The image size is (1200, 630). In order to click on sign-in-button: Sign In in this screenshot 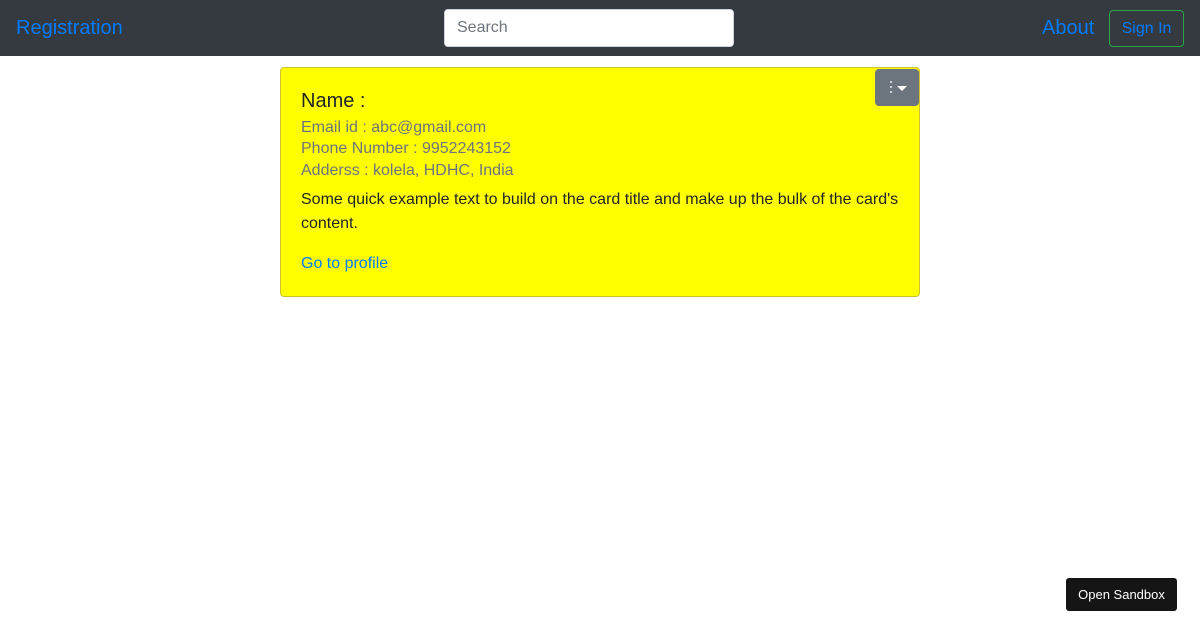, I will do `click(1146, 28)`.